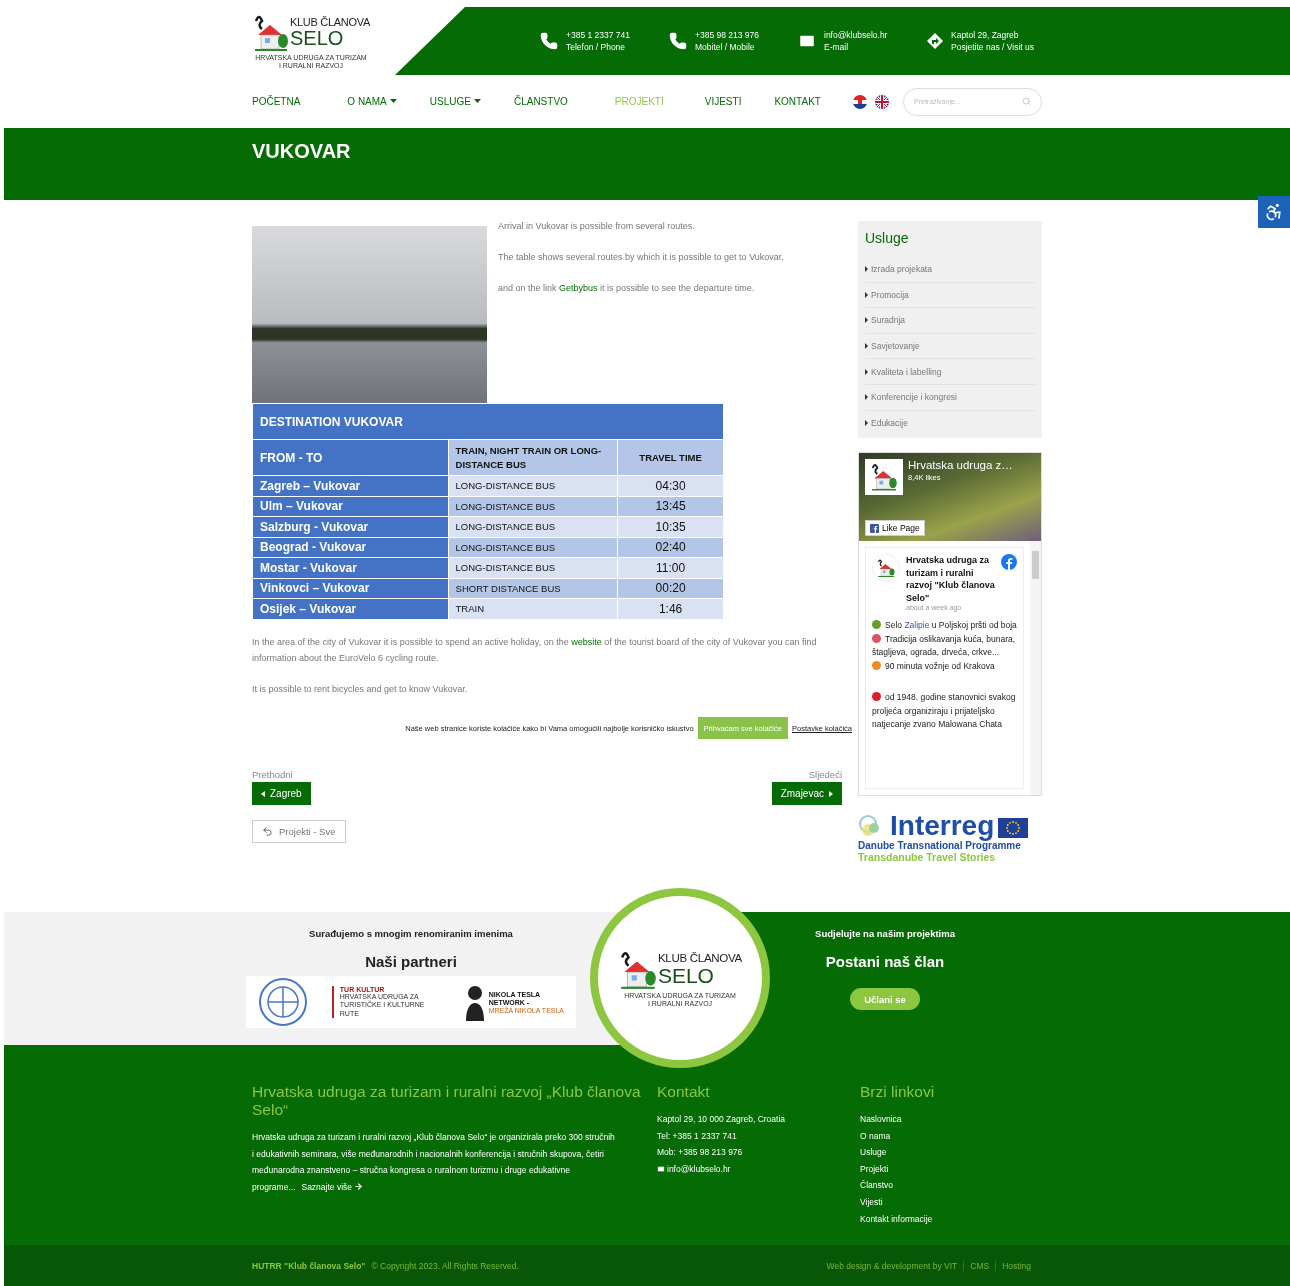 The width and height of the screenshot is (1290, 1286). Describe the element at coordinates (950, 1219) in the screenshot. I see `quick-link: Kontakt informacije` at that location.